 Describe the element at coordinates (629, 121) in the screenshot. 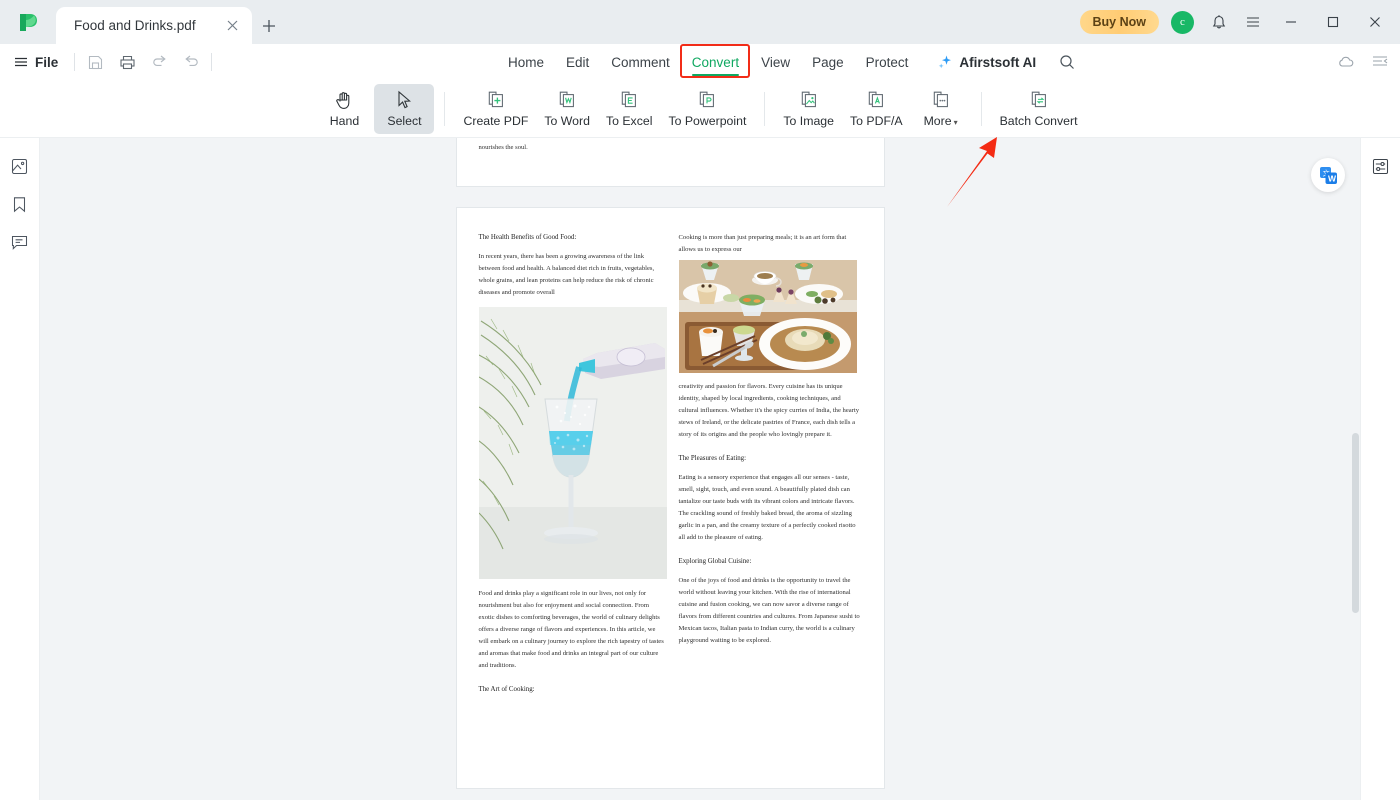

I see `to-excel-label: To Excel` at that location.